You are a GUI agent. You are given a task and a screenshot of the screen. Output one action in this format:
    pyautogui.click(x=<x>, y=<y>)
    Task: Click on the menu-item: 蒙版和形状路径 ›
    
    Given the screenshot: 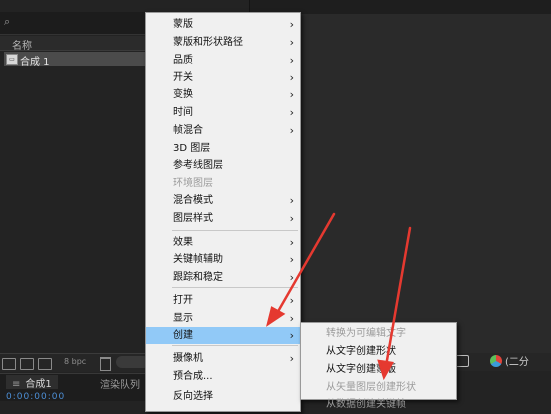 What is the action you would take?
    pyautogui.click(x=223, y=42)
    